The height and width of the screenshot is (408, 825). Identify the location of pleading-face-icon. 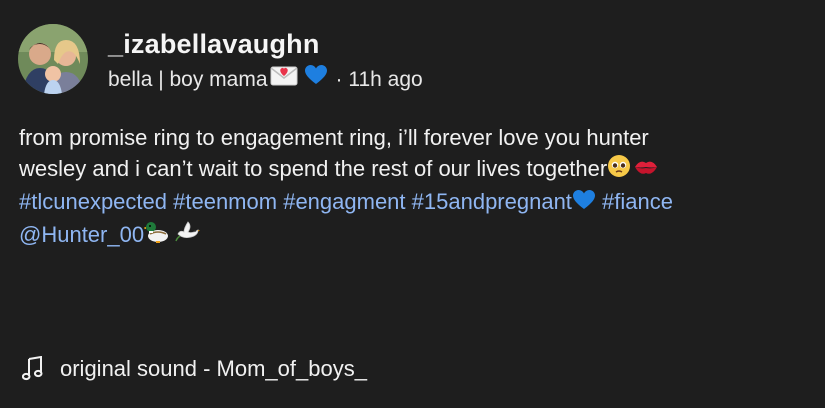
(619, 170).